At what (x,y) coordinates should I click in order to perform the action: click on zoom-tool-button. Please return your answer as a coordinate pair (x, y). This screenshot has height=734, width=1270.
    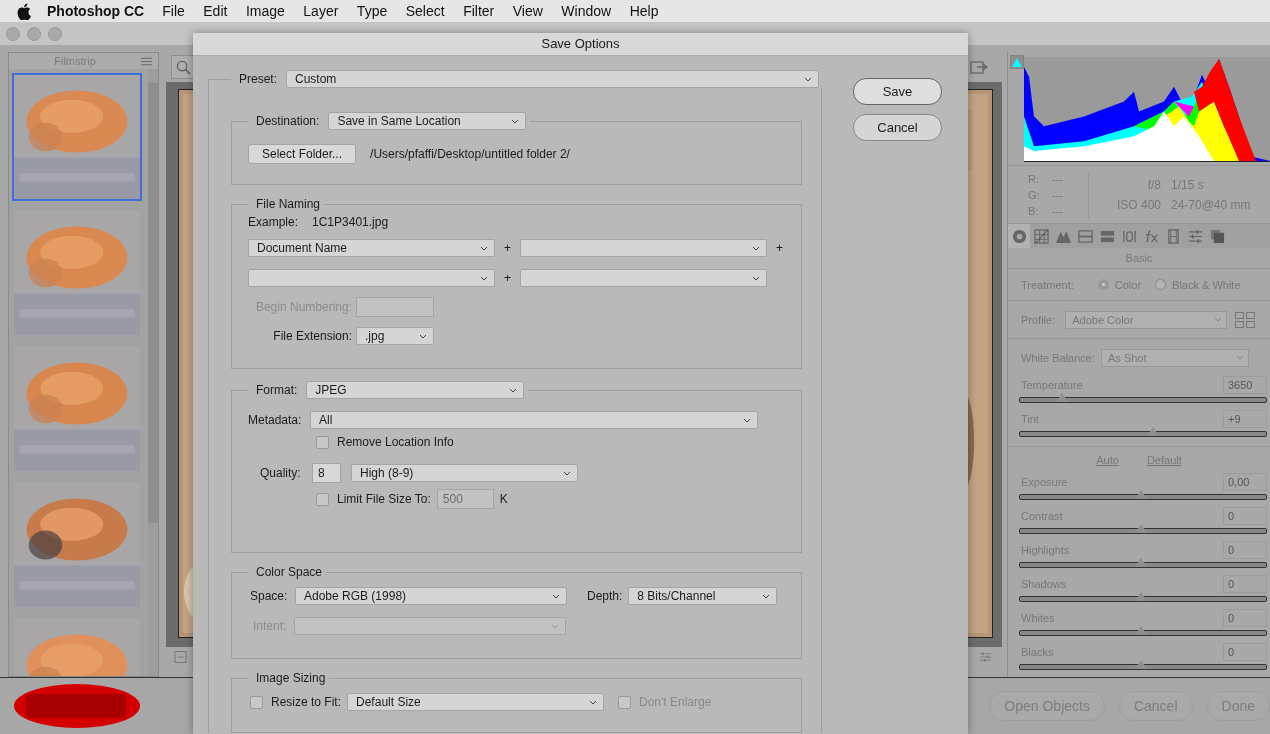
    Looking at the image, I should click on (183, 67).